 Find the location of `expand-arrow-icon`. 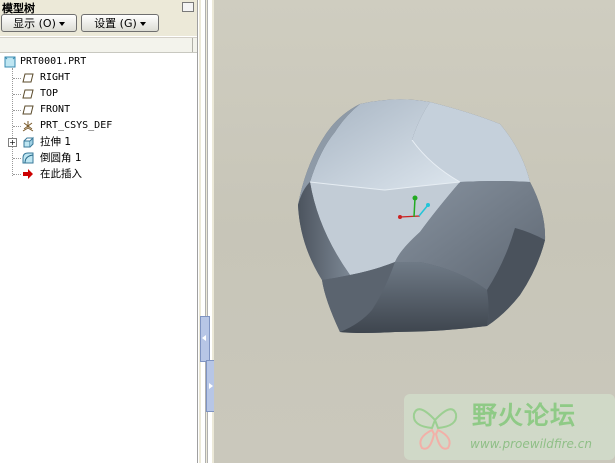

expand-arrow-icon is located at coordinates (211, 386).